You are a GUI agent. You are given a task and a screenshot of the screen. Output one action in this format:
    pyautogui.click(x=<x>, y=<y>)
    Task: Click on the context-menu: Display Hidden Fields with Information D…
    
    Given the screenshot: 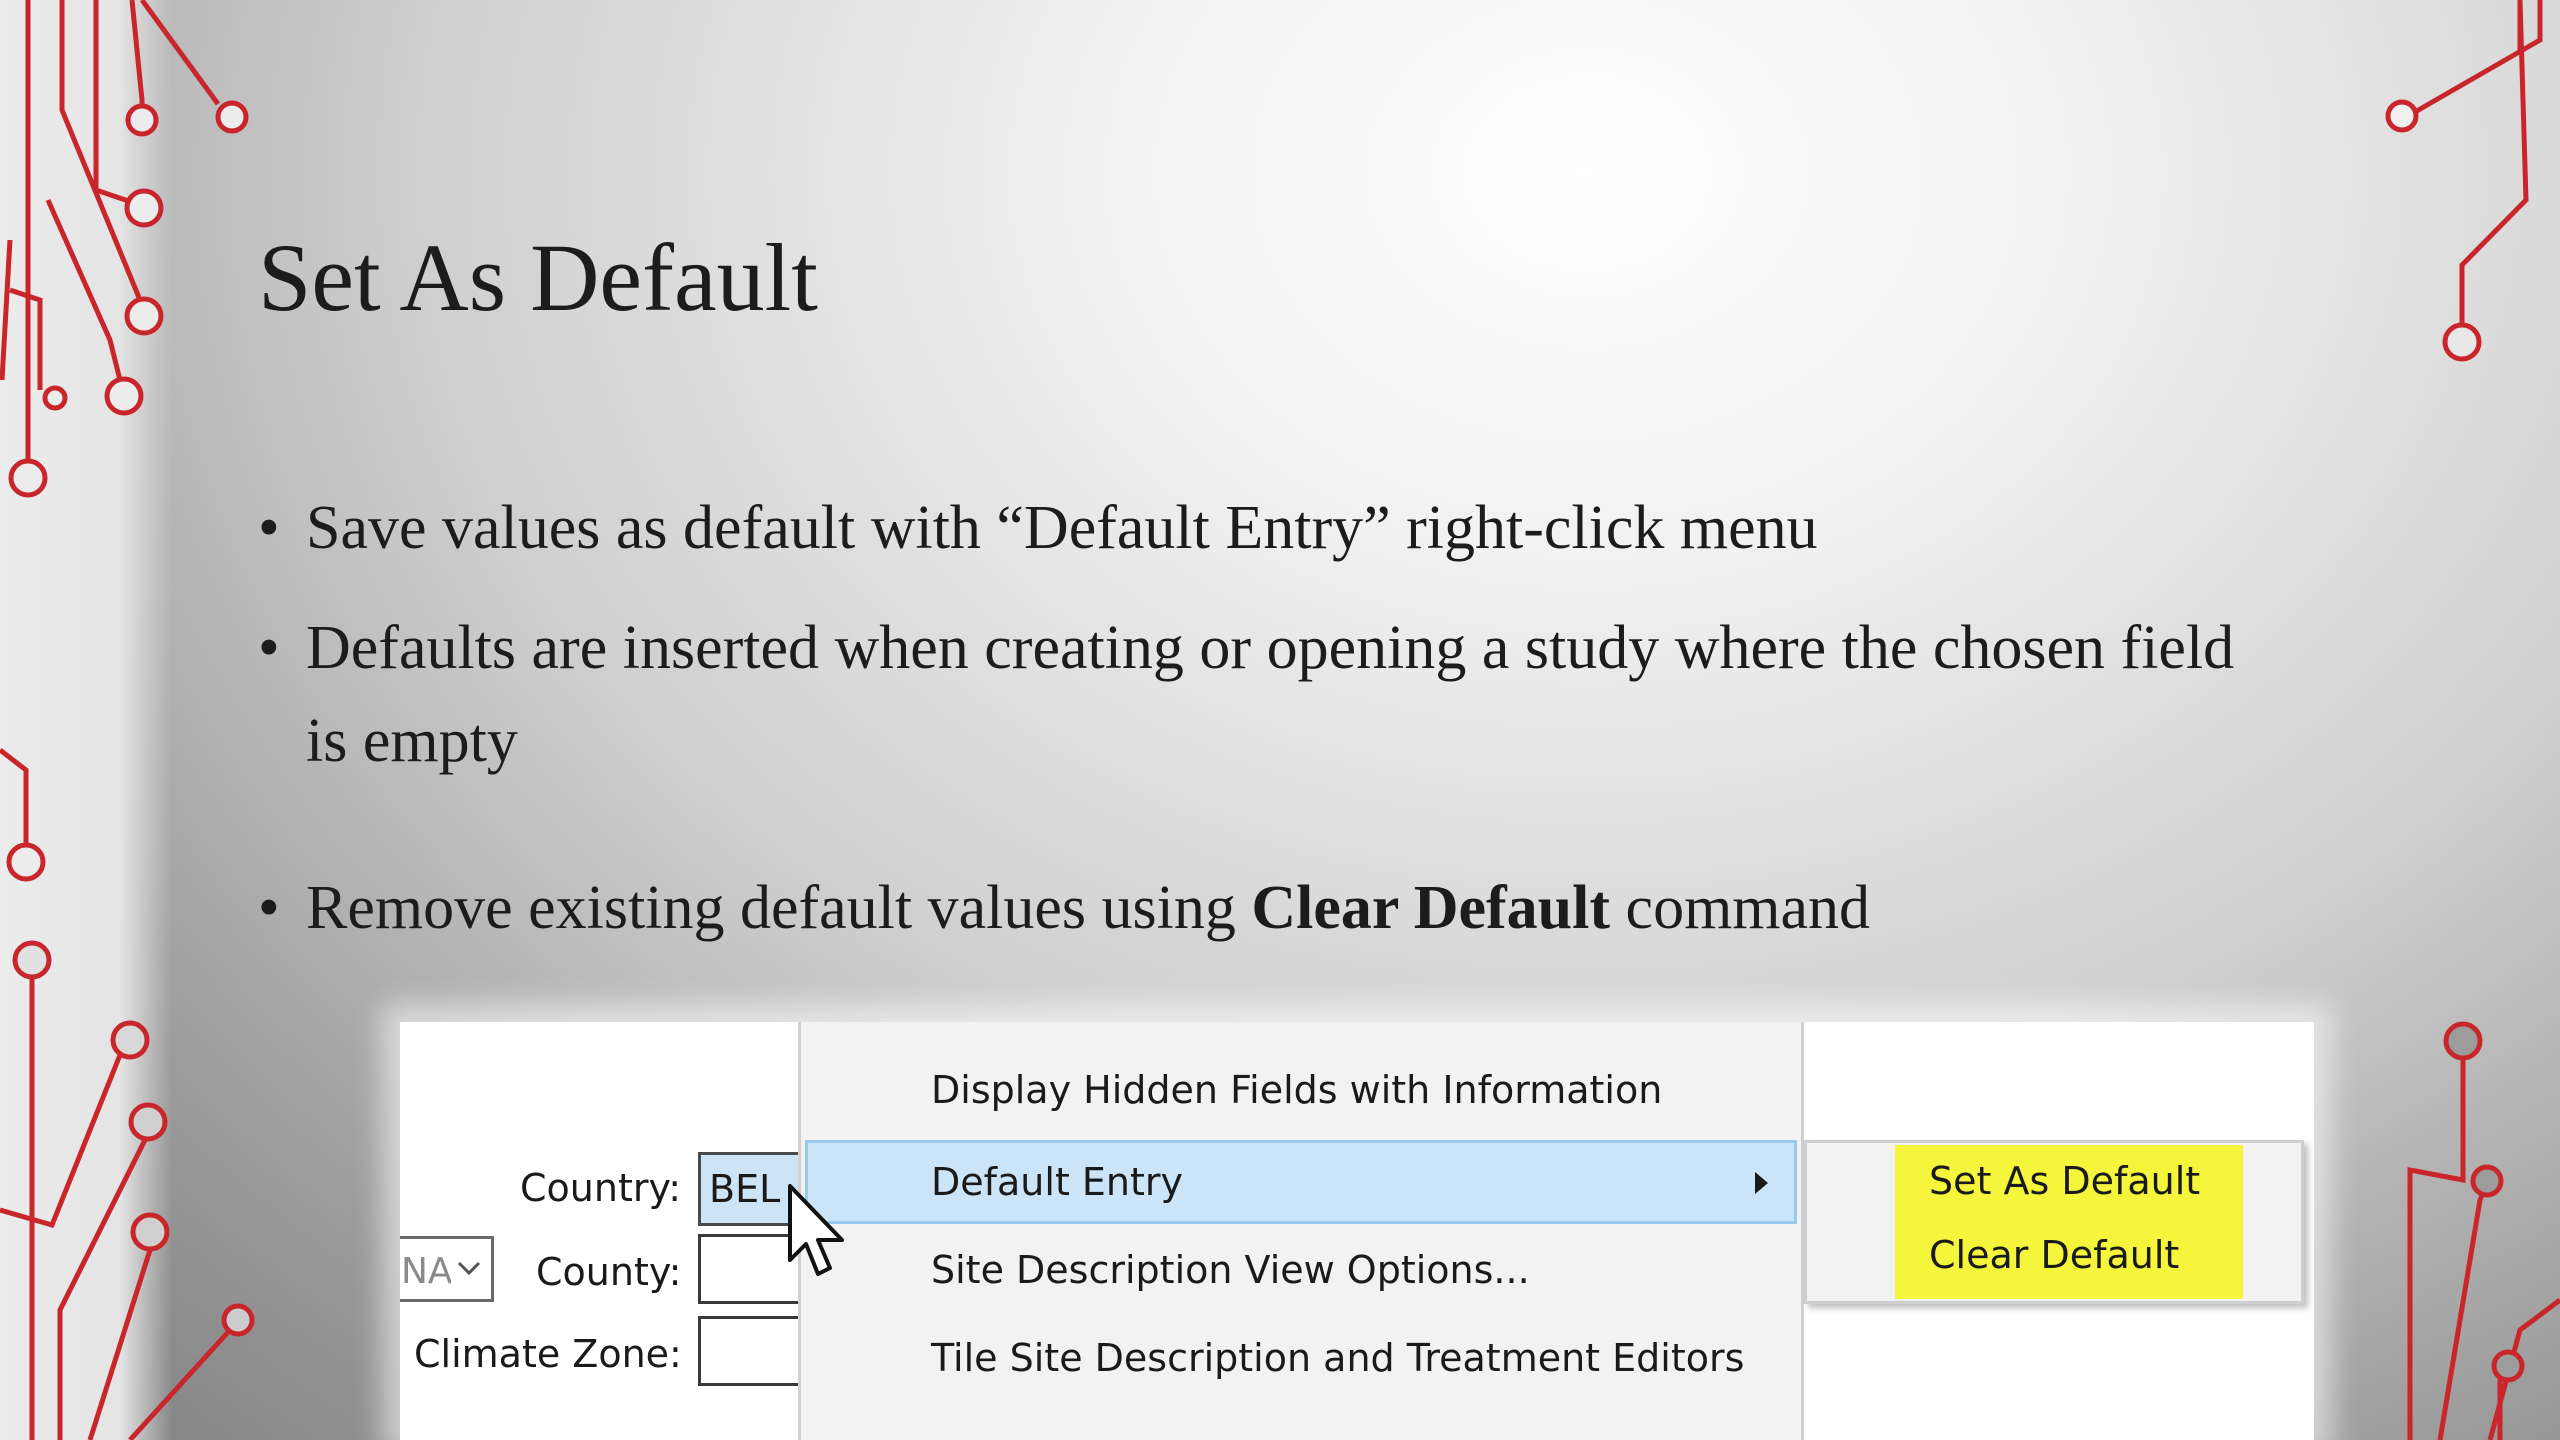 What is the action you would take?
    pyautogui.click(x=1301, y=1231)
    